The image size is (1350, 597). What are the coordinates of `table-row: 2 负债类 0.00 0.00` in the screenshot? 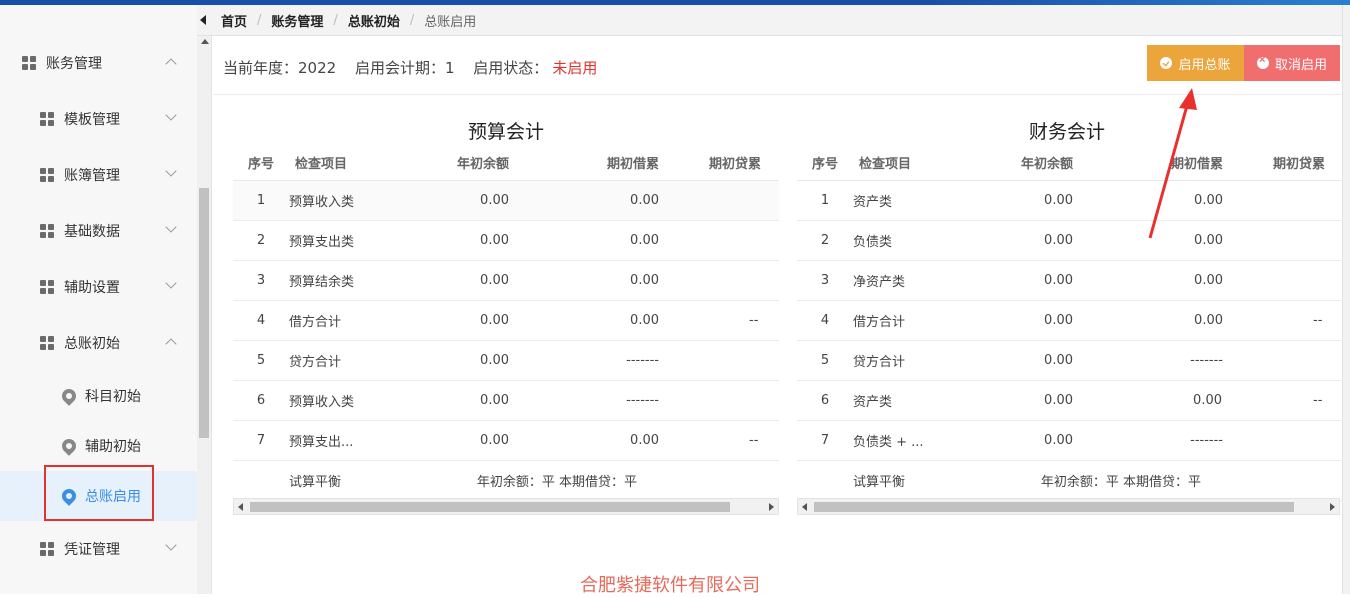 It's located at (1070, 240).